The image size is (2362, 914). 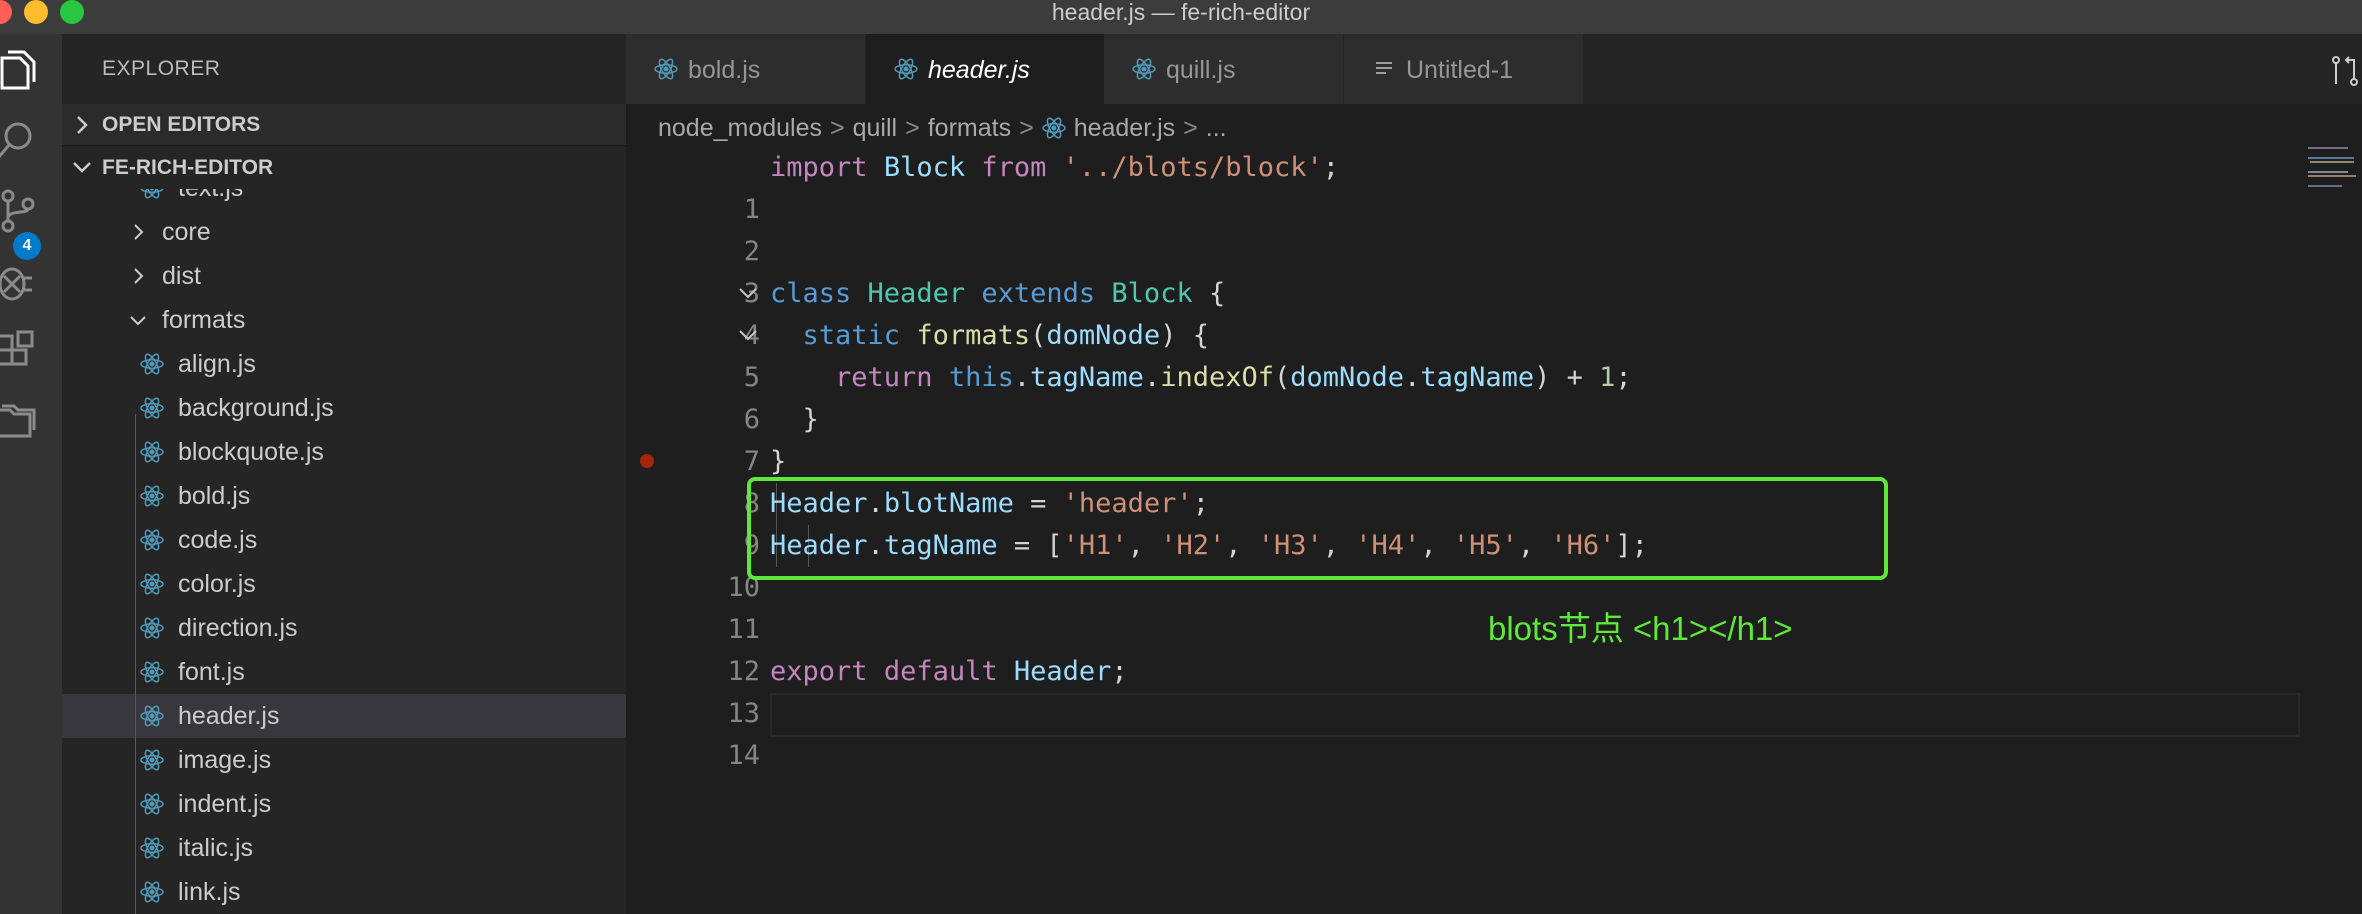 What do you see at coordinates (344, 540) in the screenshot?
I see `tree-item-code-js: code.js` at bounding box center [344, 540].